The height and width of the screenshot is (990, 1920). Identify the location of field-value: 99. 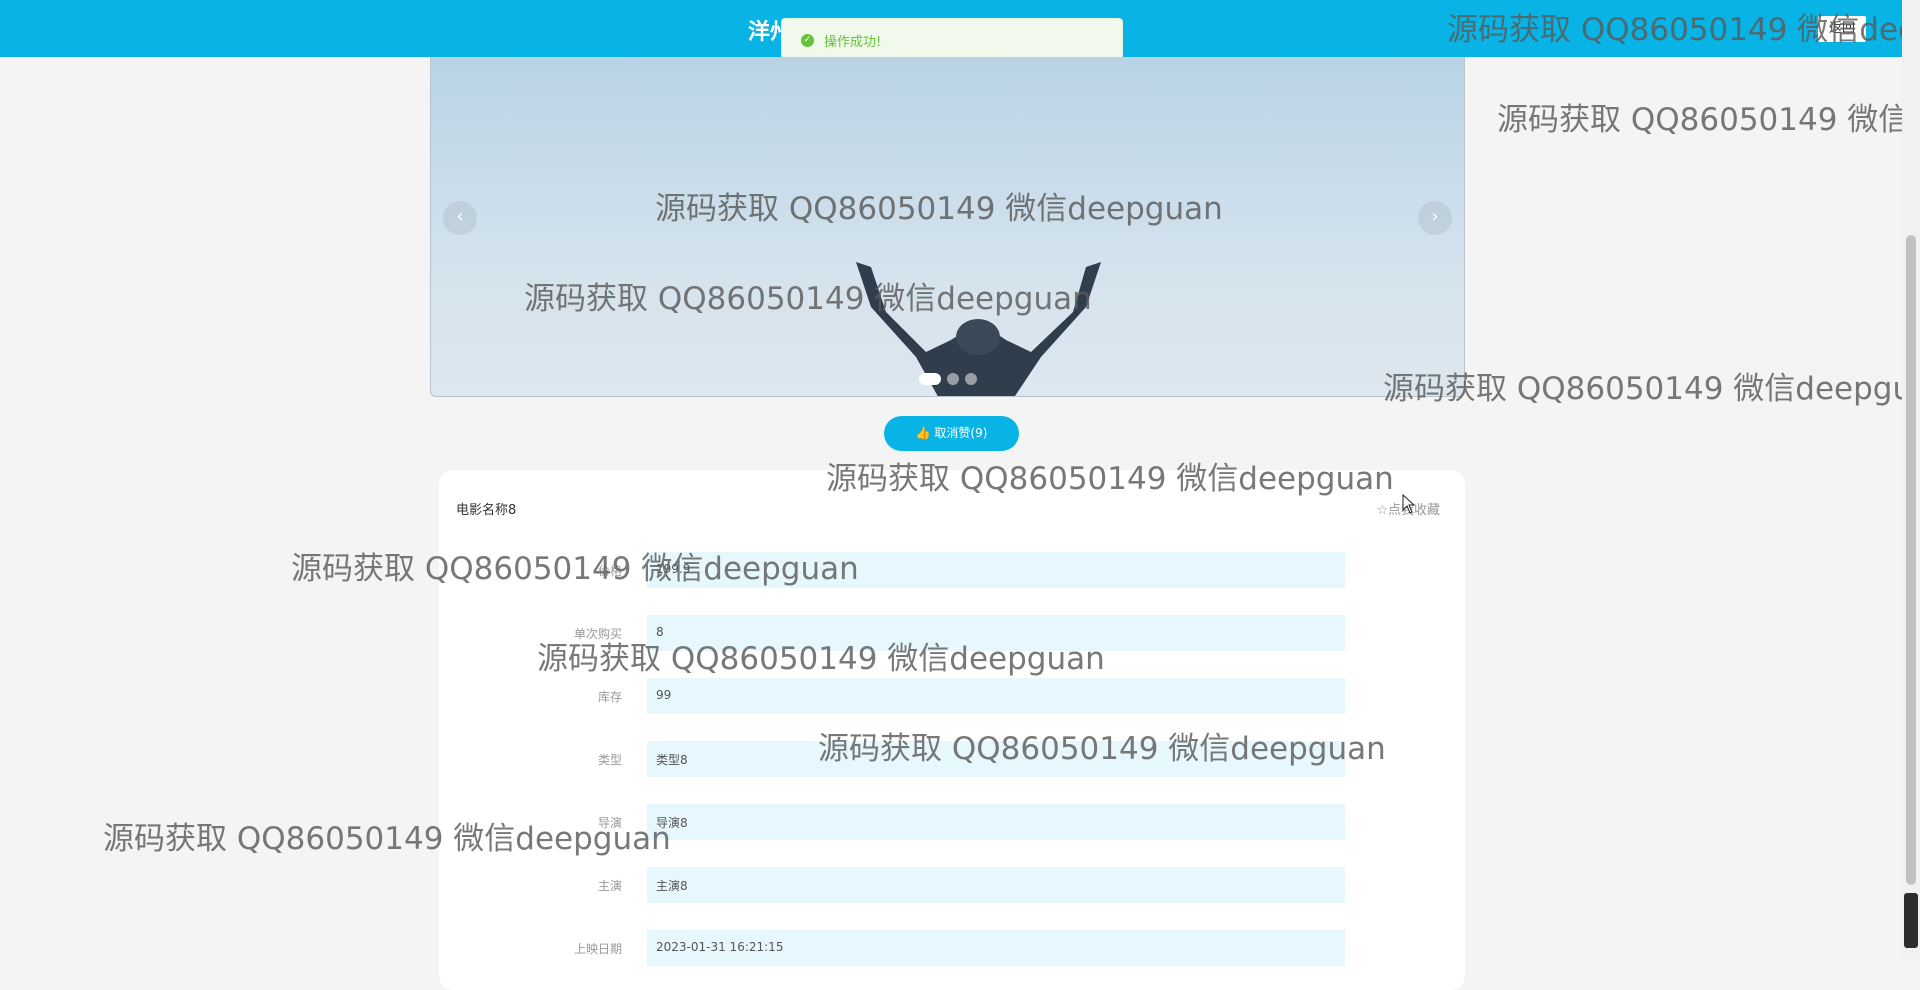
(996, 696).